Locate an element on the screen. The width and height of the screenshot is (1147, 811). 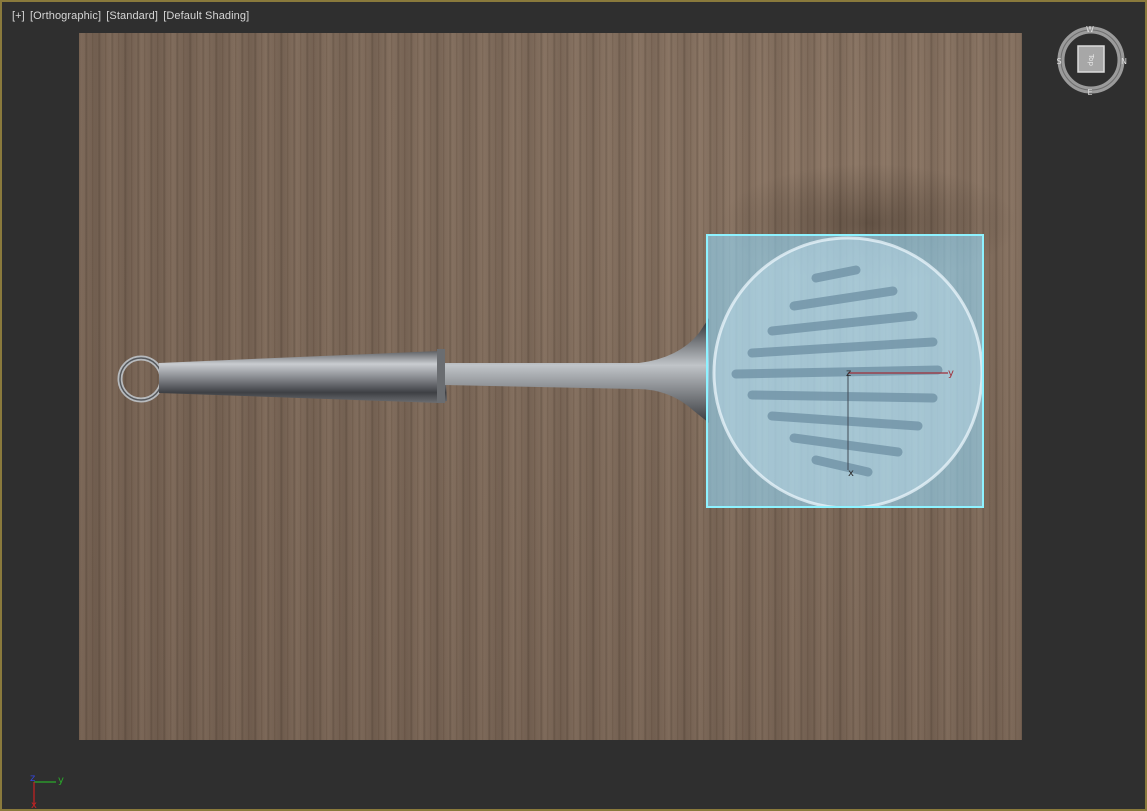
world-y-label: y is located at coordinates (61, 780).